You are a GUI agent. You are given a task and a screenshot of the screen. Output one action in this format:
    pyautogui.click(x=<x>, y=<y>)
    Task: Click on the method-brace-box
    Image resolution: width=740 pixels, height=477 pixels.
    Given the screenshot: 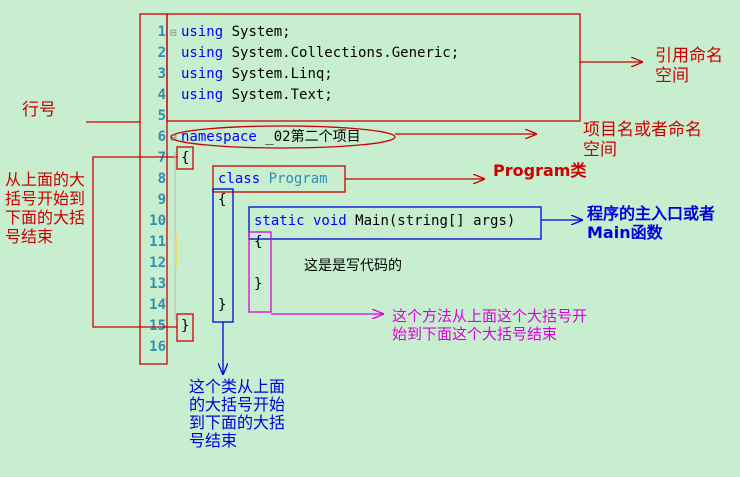 What is the action you would take?
    pyautogui.click(x=260, y=272)
    